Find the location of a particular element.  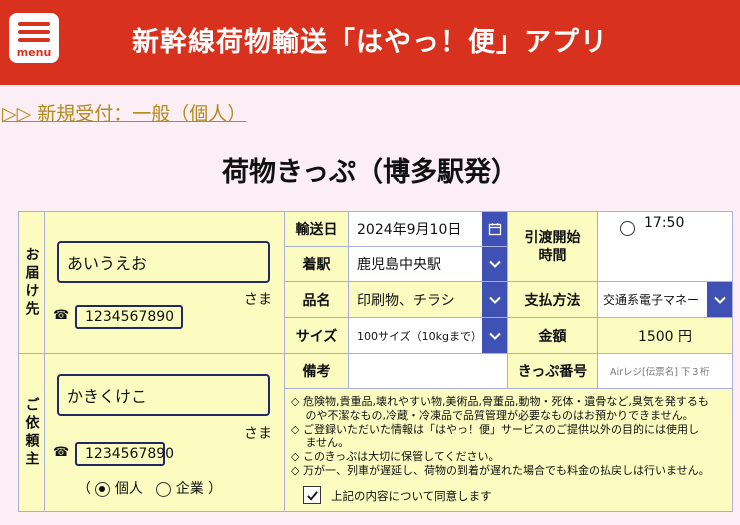

menu-button: menu is located at coordinates (34, 38).